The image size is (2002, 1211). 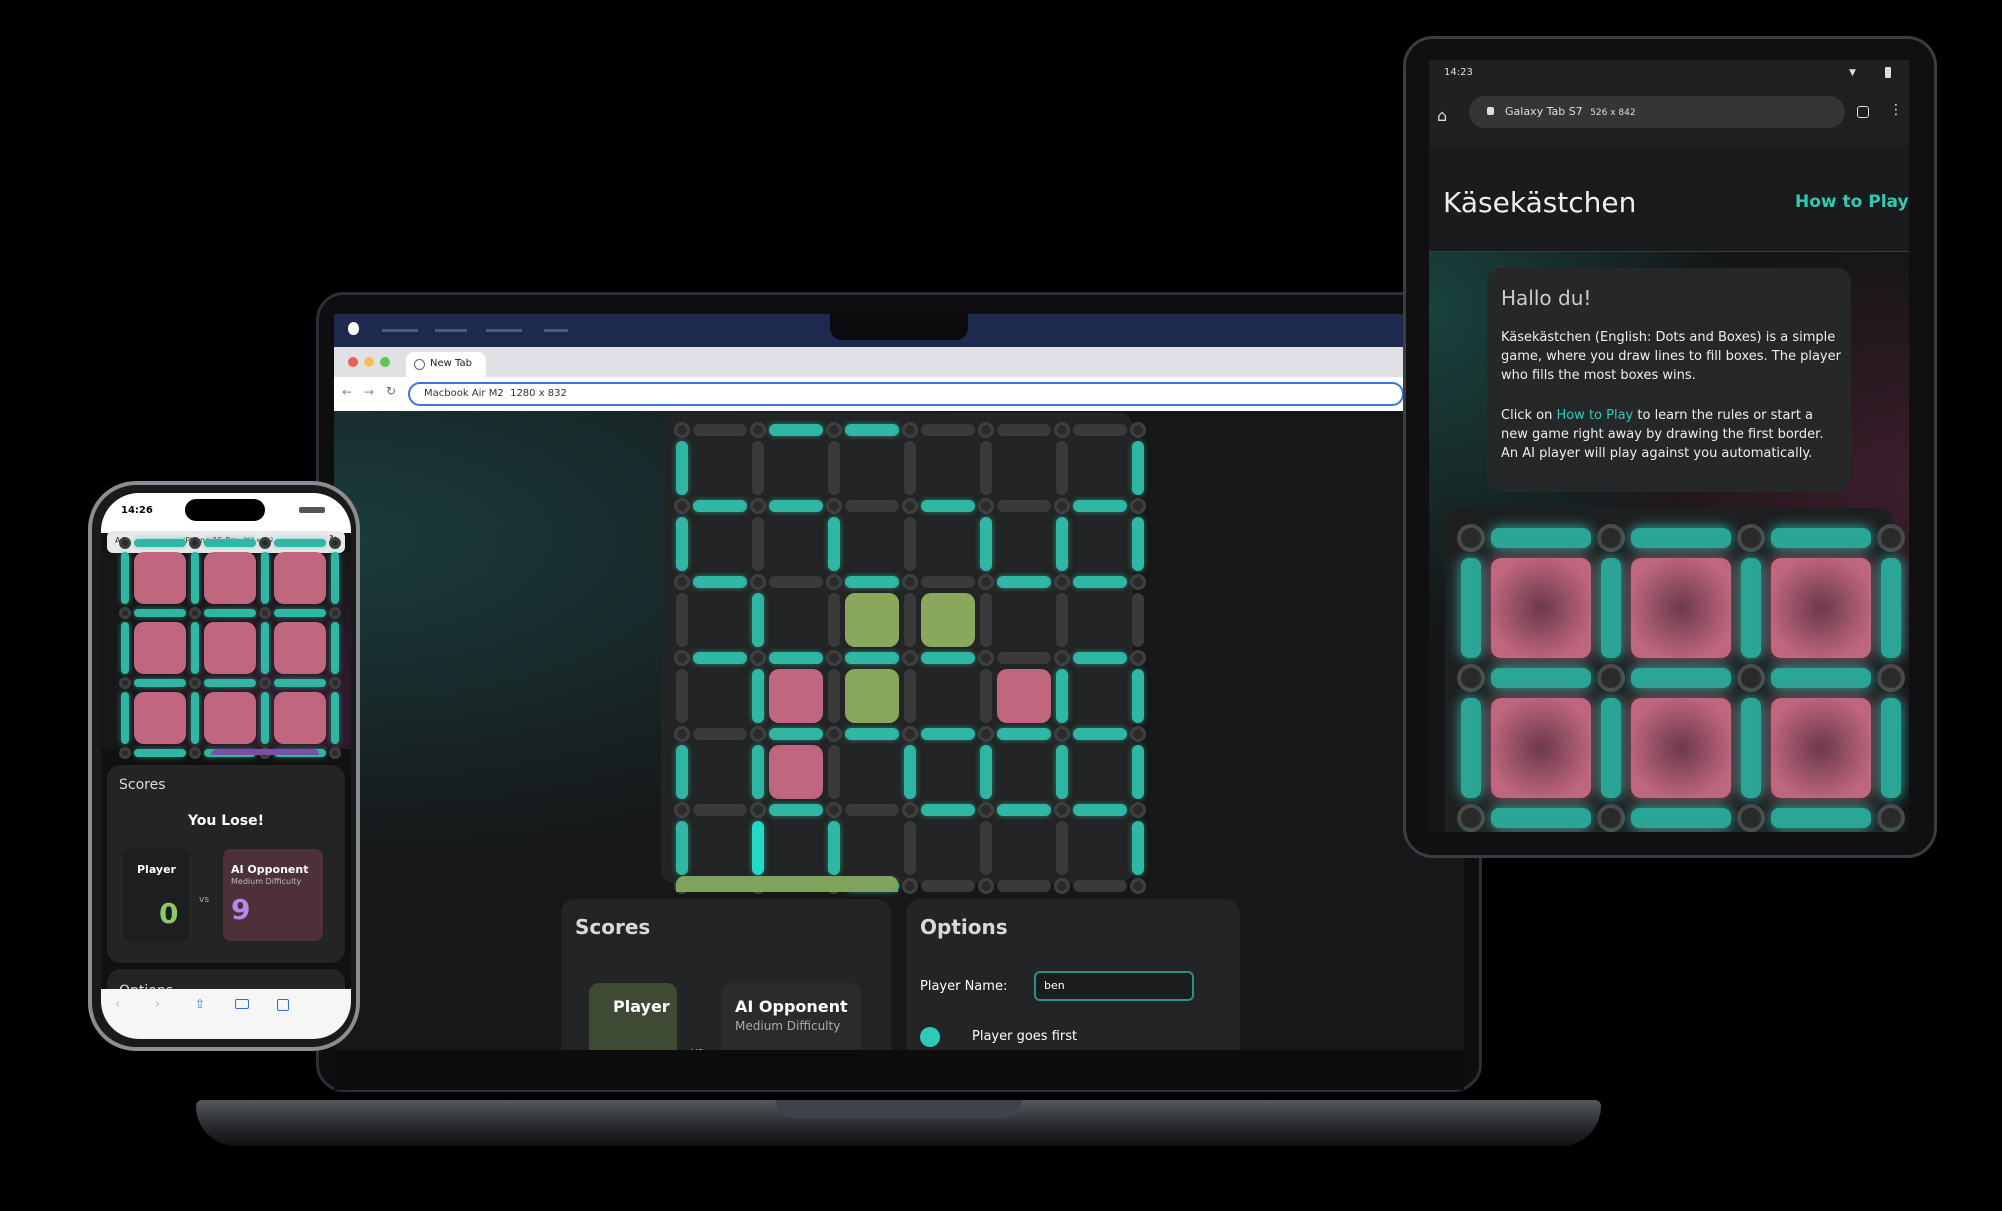 What do you see at coordinates (1863, 112) in the screenshot?
I see `tab-count-icon` at bounding box center [1863, 112].